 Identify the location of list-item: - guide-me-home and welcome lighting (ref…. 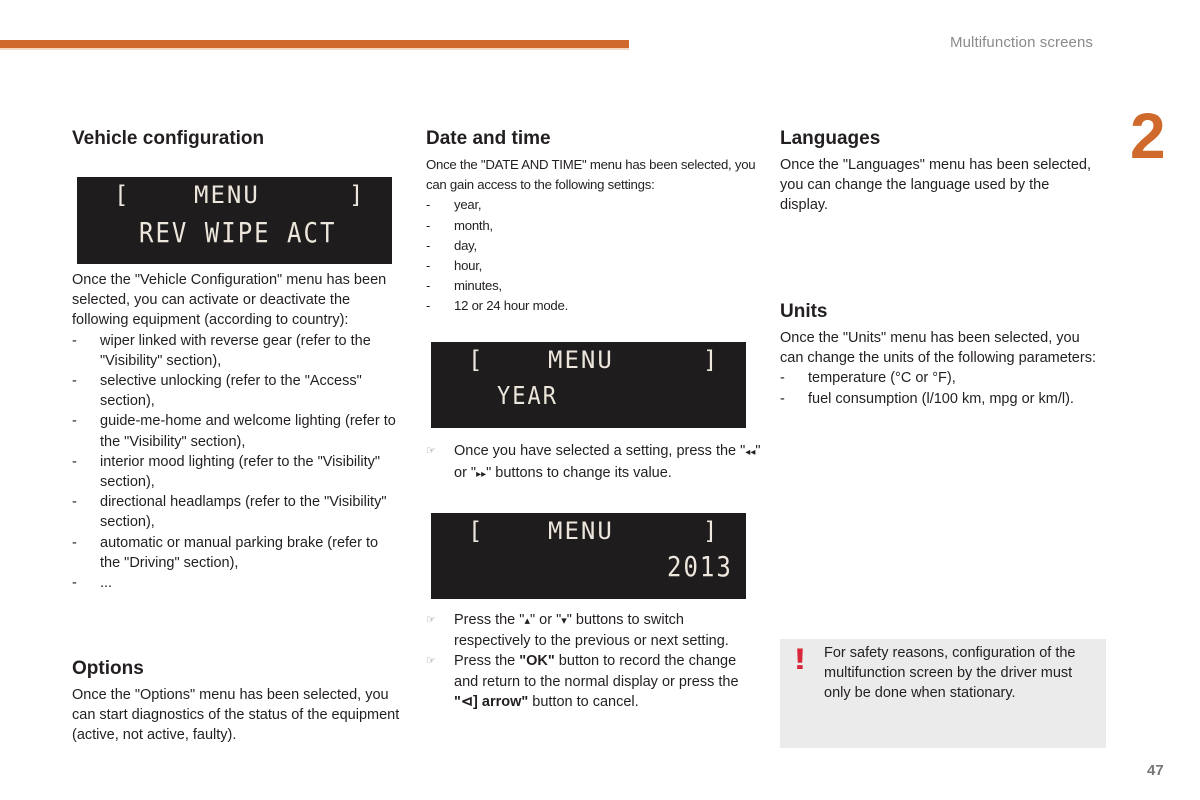
(237, 431).